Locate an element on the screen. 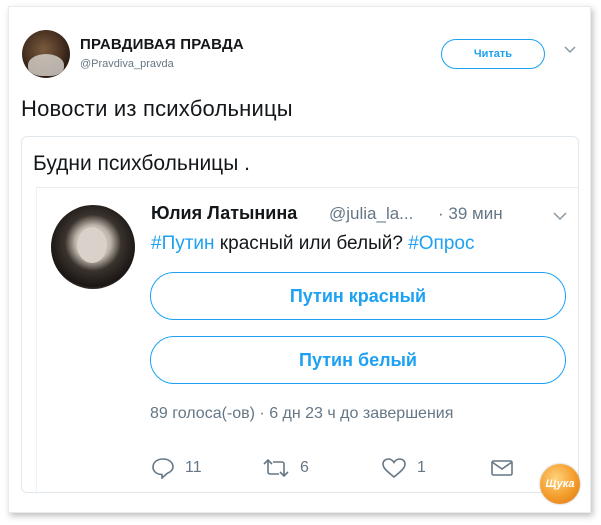 This screenshot has height=525, width=601. like-count: 1 is located at coordinates (421, 467).